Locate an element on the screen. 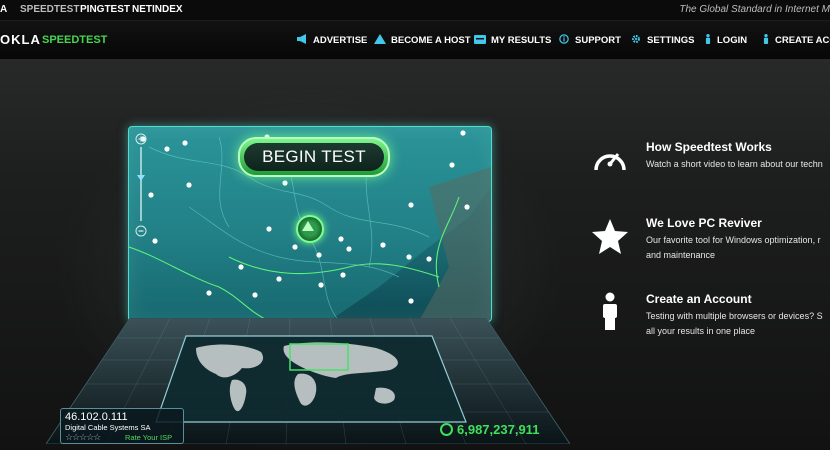 This screenshot has height=450, width=830. nav-create-account-label: CREATE ACC is located at coordinates (802, 40).